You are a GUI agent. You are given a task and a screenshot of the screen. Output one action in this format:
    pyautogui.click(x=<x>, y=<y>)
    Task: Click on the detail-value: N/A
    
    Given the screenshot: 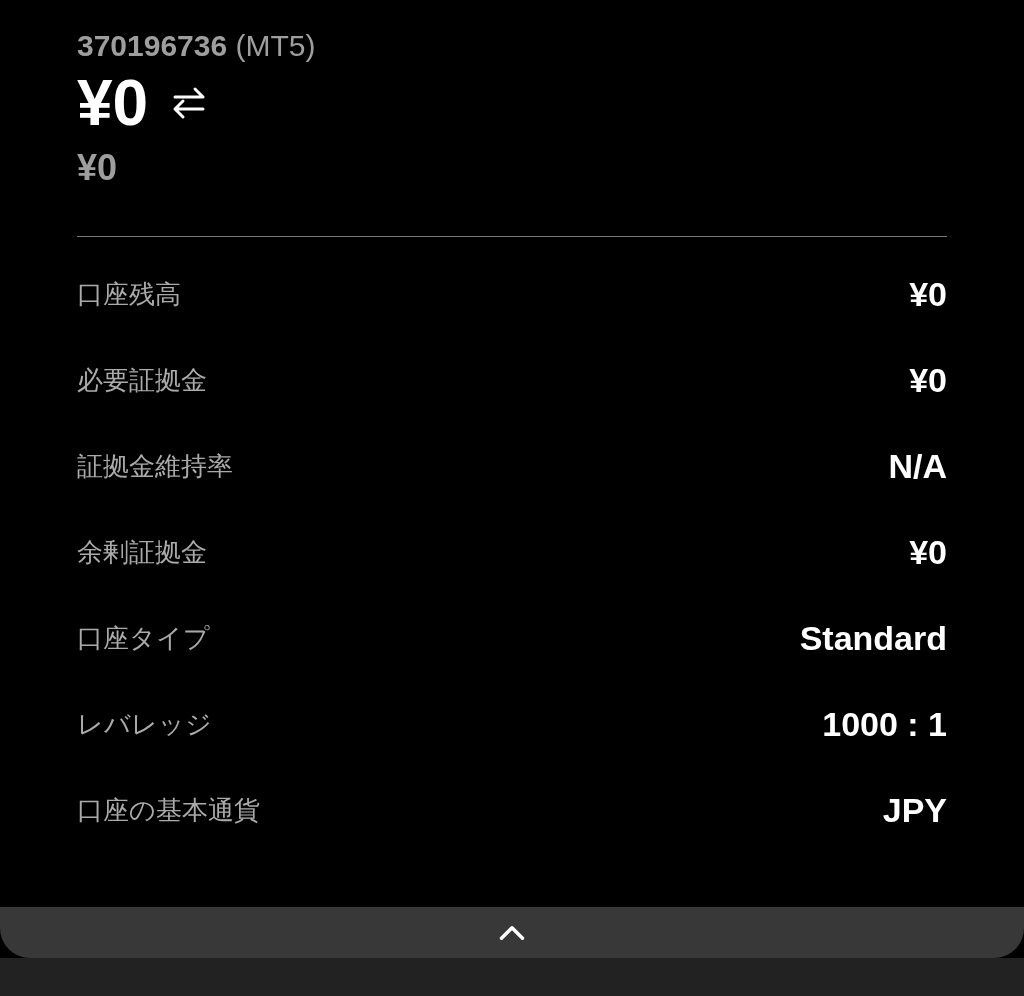 What is the action you would take?
    pyautogui.click(x=917, y=466)
    